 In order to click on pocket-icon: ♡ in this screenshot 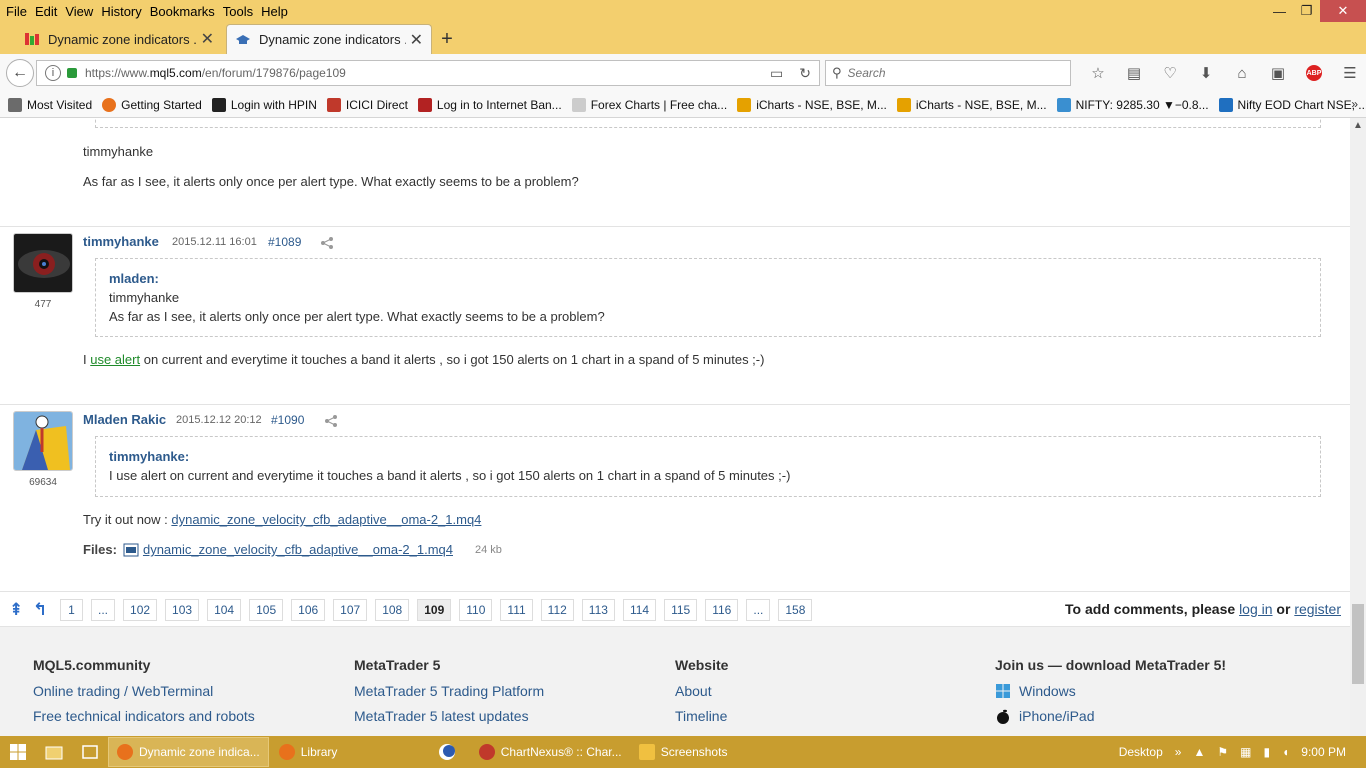, I will do `click(1170, 73)`.